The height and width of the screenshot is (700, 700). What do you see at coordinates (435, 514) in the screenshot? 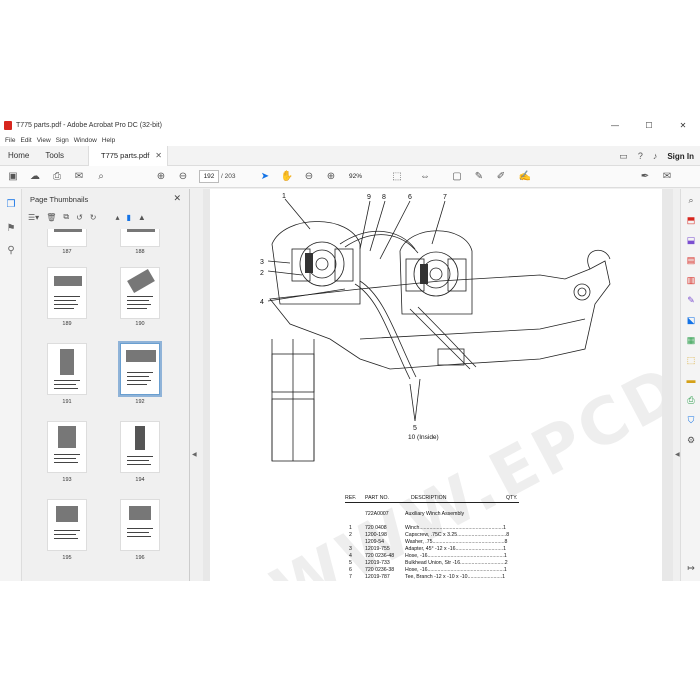
I see `assembly-description: Auxiliary Winch Assembly` at bounding box center [435, 514].